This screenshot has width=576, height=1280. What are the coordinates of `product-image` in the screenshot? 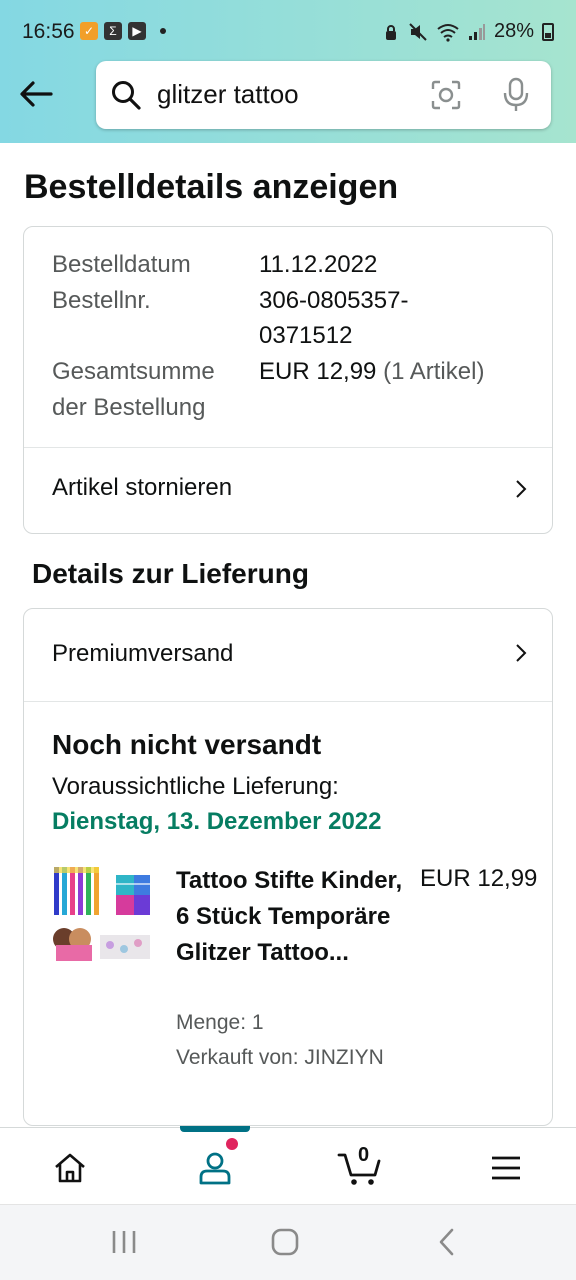 It's located at (102, 915).